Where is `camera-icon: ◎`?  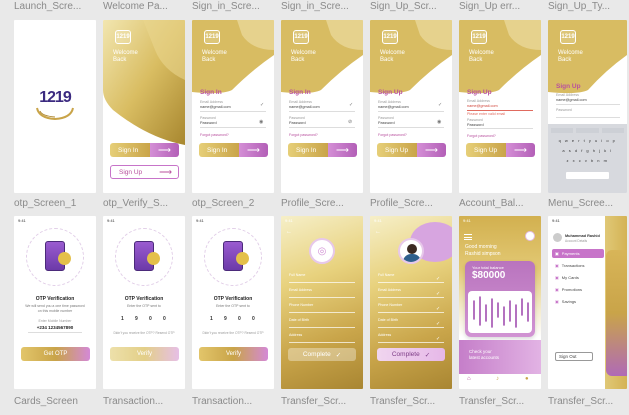
camera-icon: ◎ is located at coordinates (322, 251).